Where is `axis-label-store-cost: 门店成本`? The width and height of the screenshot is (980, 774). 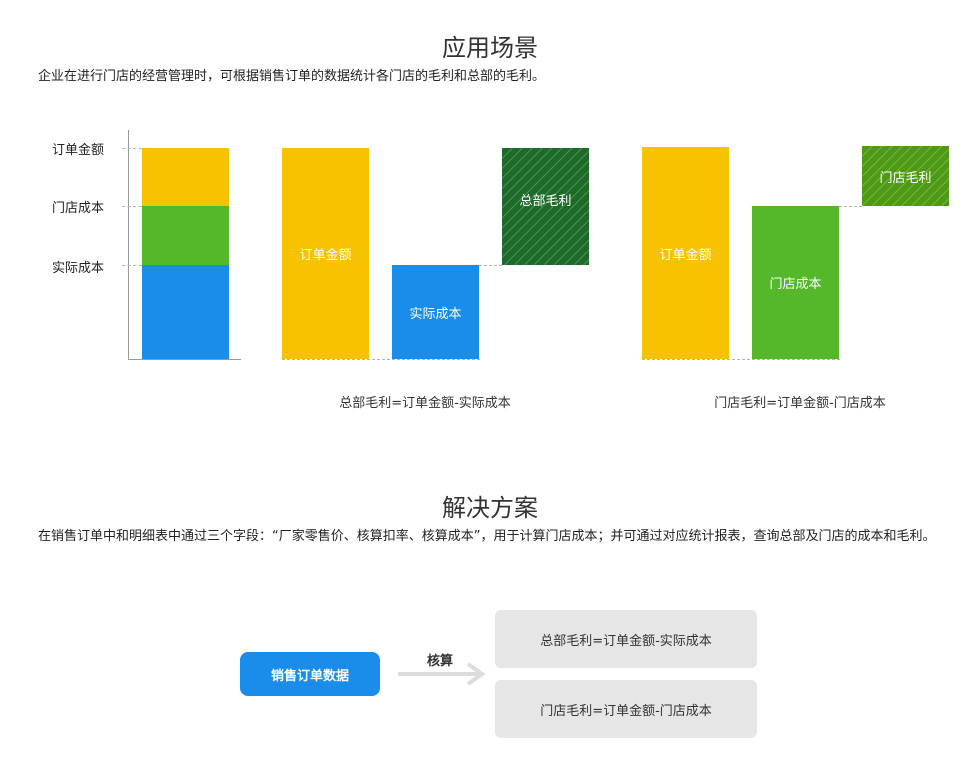 axis-label-store-cost: 门店成本 is located at coordinates (77, 208).